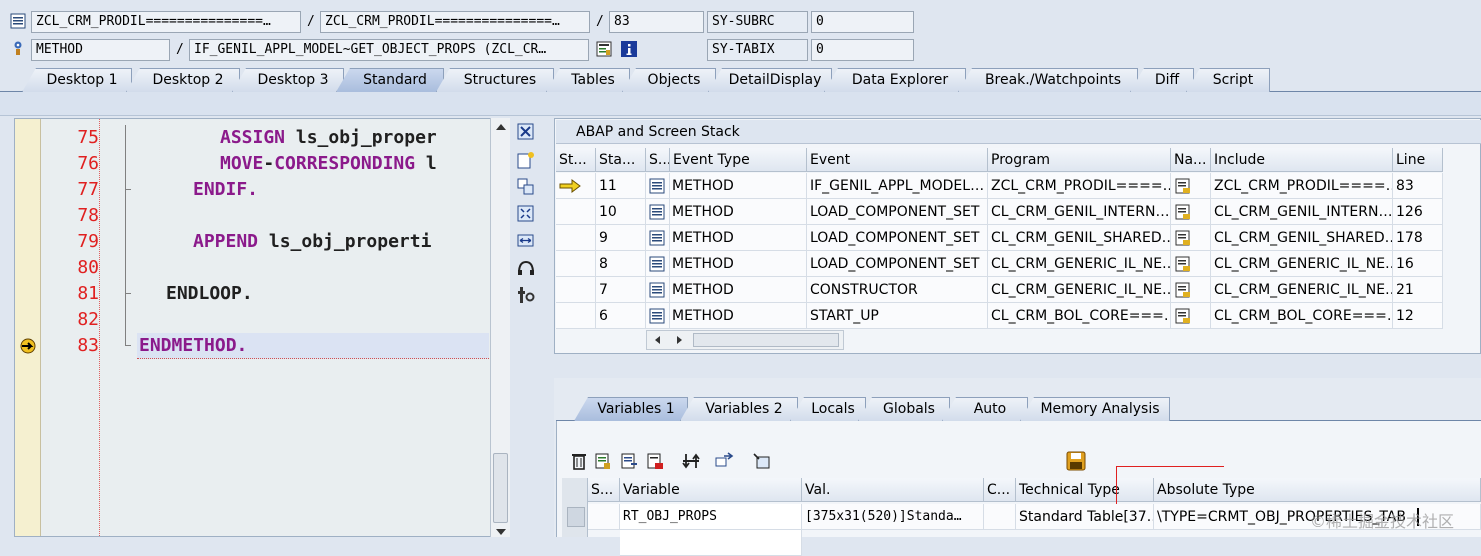 The height and width of the screenshot is (556, 1481). I want to click on load-variables-icon, so click(629, 461).